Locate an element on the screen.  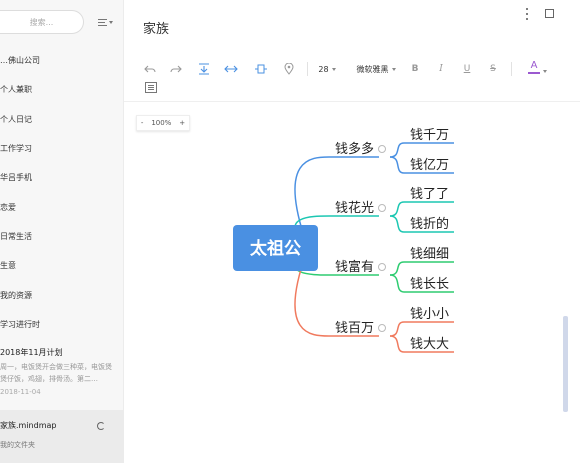
font-color-swatch is located at coordinates (534, 73).